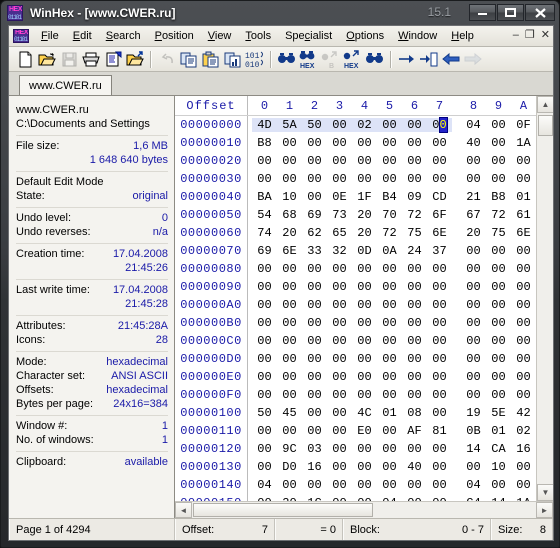  Describe the element at coordinates (314, 233) in the screenshot. I see `hex-byte-cell: 62` at that location.